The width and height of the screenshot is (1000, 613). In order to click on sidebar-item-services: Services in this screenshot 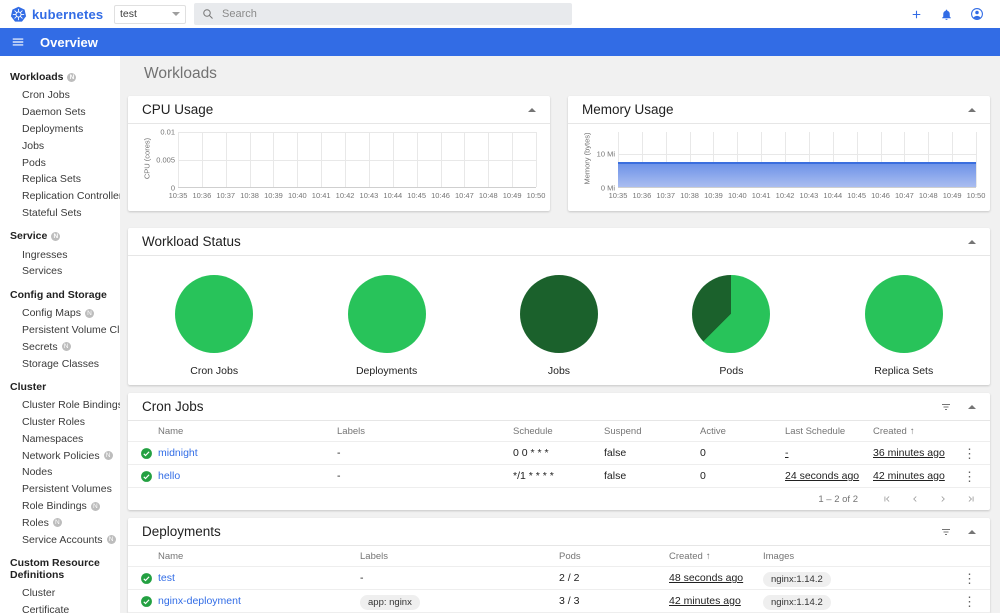, I will do `click(60, 271)`.